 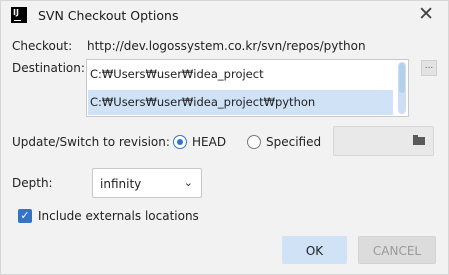 What do you see at coordinates (224, 16) in the screenshot?
I see `title-bar: IJ SVN Checkout Options ✕` at bounding box center [224, 16].